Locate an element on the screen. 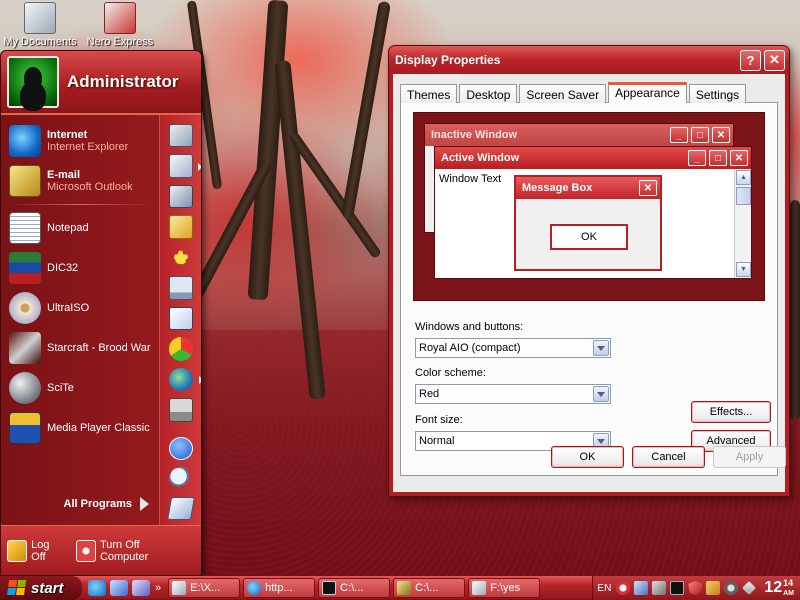 Image resolution: width=800 pixels, height=600 pixels. help-button: ? is located at coordinates (750, 60).